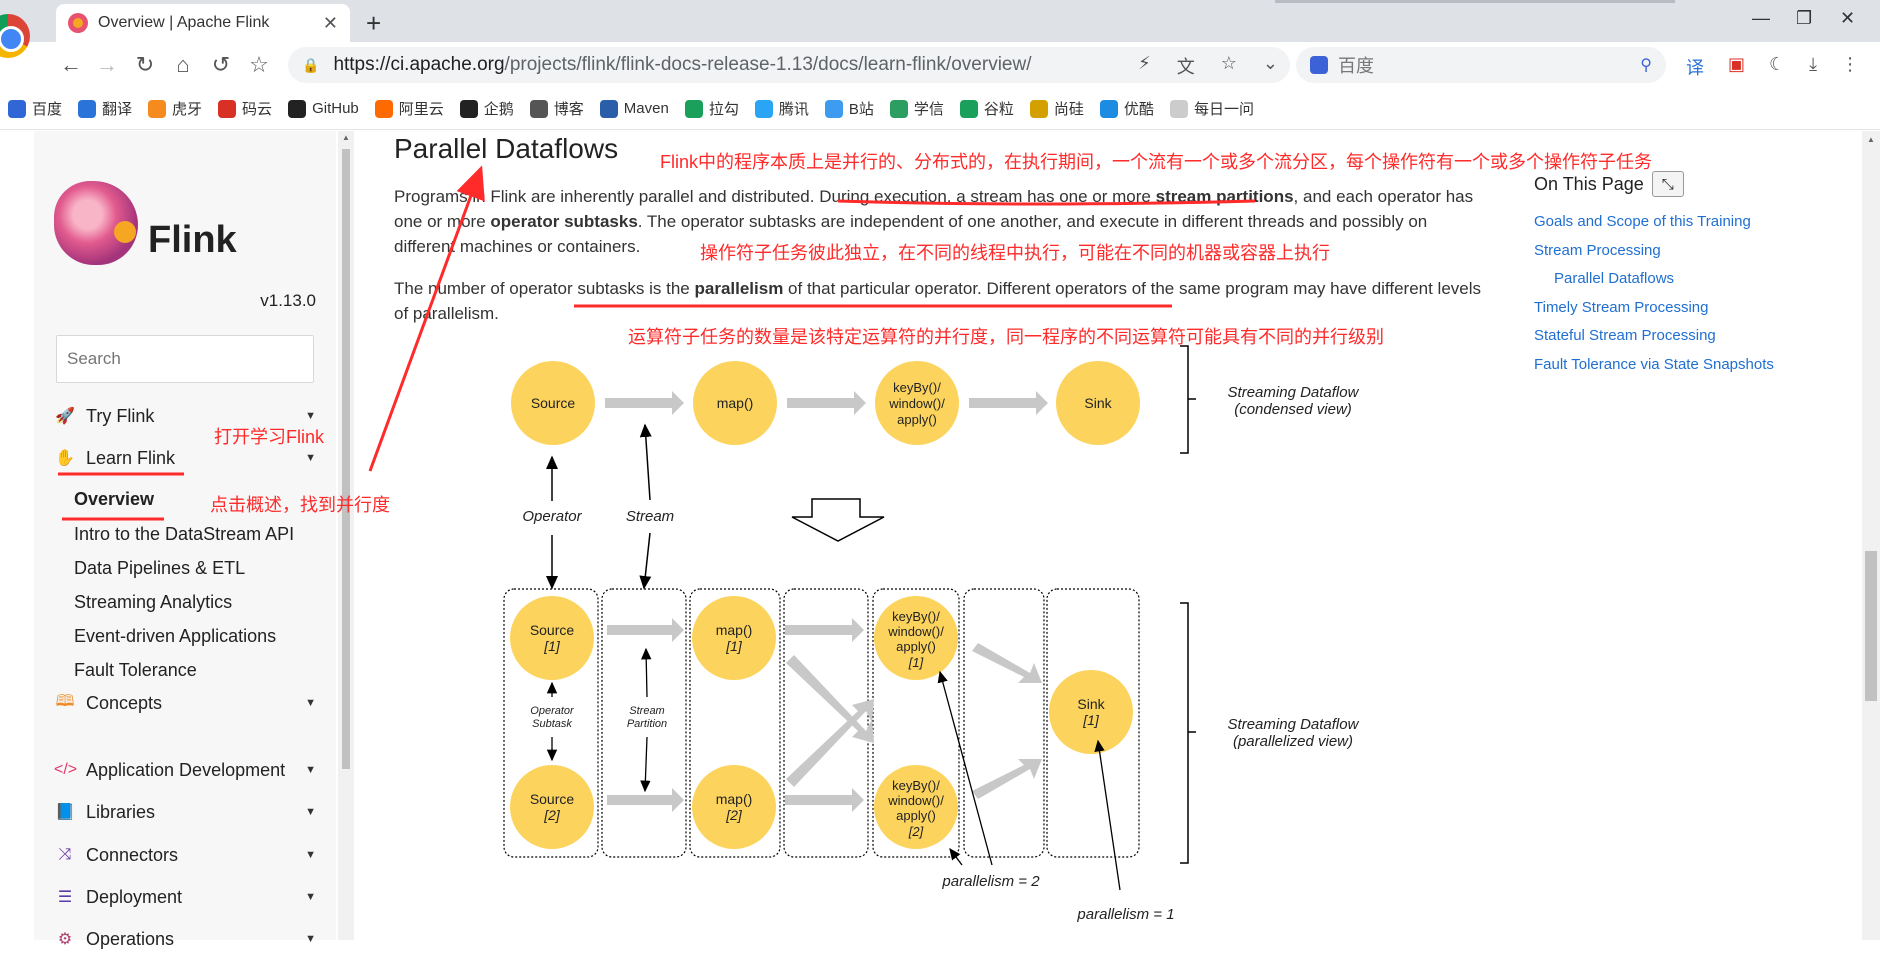  Describe the element at coordinates (185, 855) in the screenshot. I see `sidebar-item-connectors: ⤨ Connectors ▼` at that location.